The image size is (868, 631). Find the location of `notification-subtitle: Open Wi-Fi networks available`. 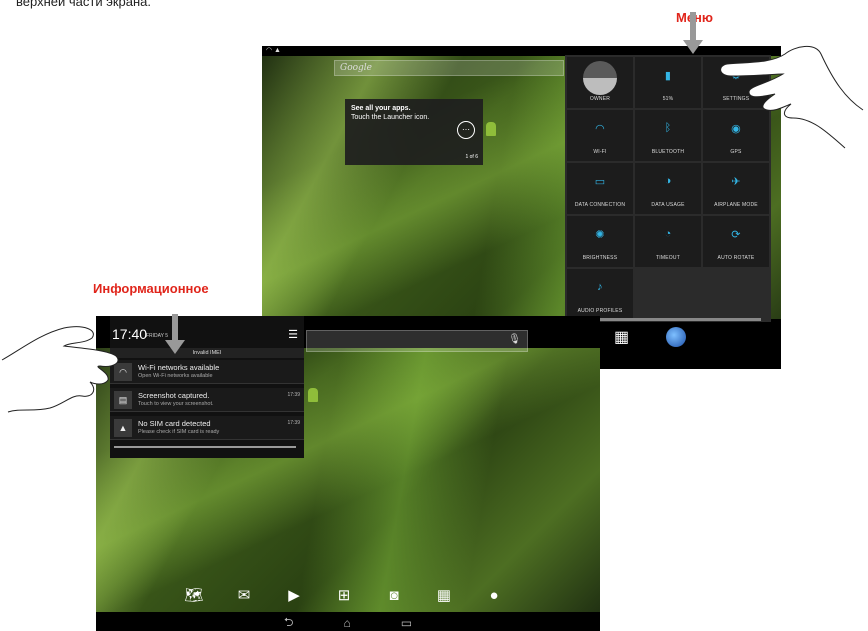

notification-subtitle: Open Wi-Fi networks available is located at coordinates (175, 376).